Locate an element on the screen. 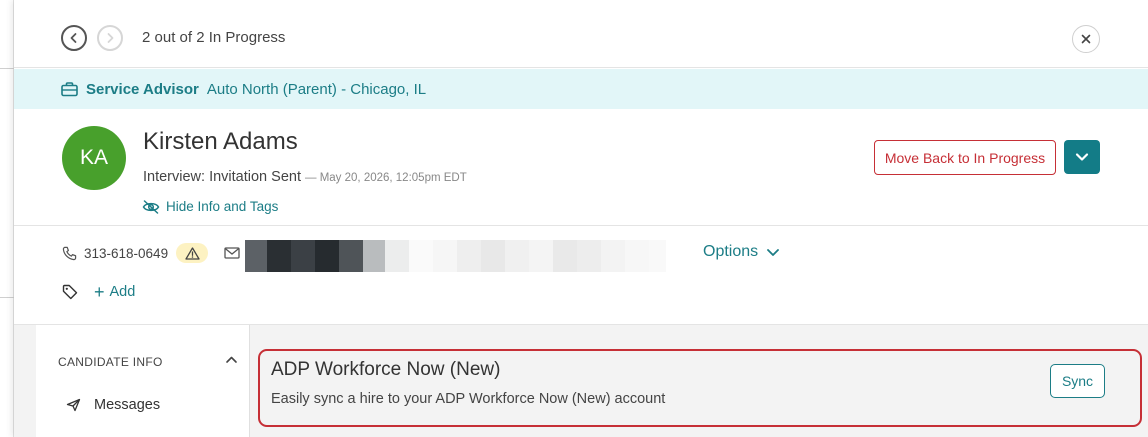 The image size is (1148, 437). previous-candidate-button is located at coordinates (74, 38).